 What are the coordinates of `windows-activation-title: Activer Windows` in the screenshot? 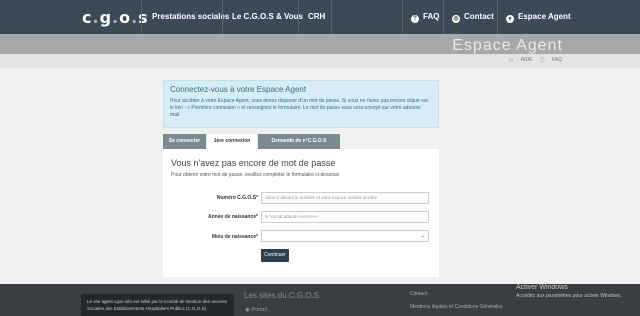 It's located at (542, 287).